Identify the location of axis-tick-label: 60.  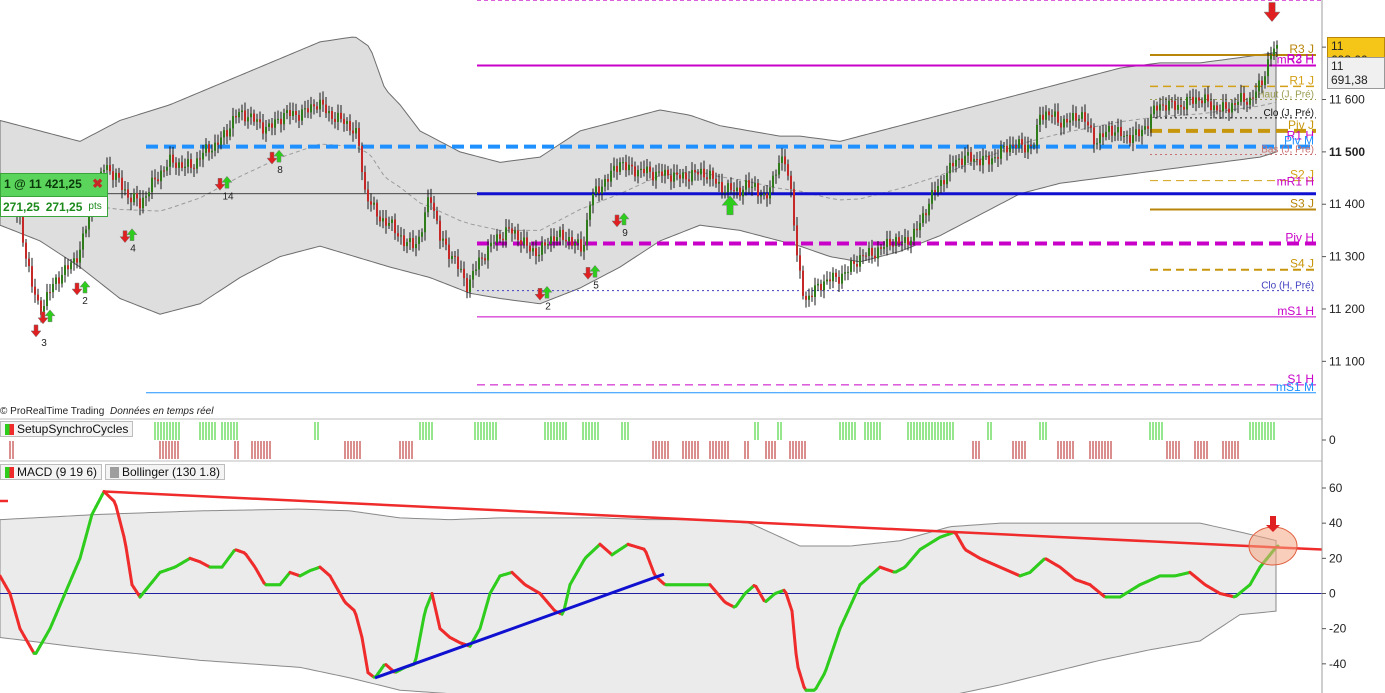
(1336, 488).